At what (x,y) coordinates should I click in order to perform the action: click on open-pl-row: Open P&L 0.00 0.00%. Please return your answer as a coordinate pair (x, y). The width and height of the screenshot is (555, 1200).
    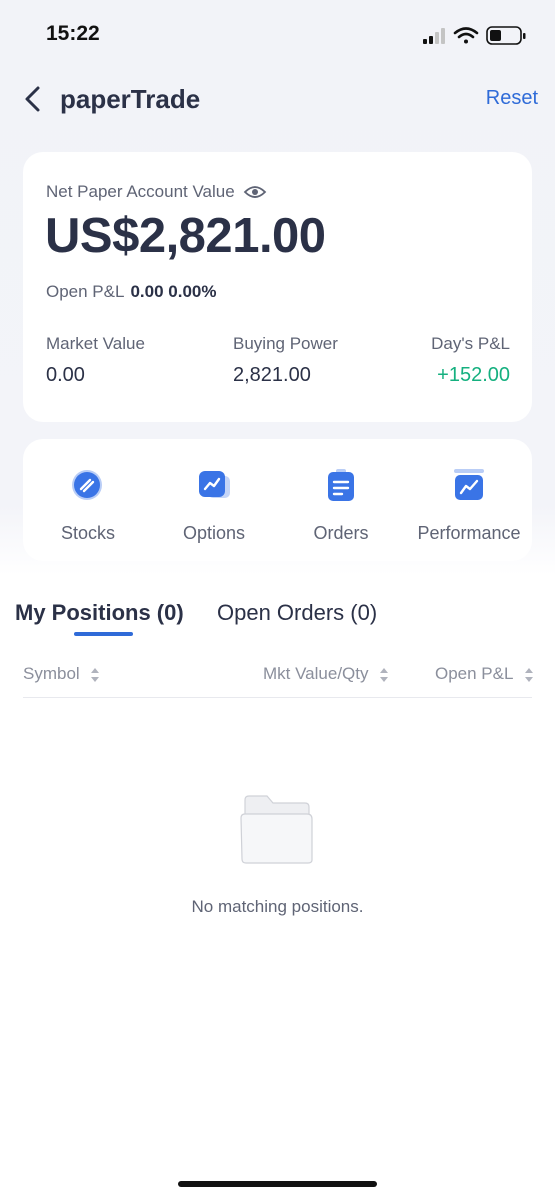
    Looking at the image, I should click on (131, 292).